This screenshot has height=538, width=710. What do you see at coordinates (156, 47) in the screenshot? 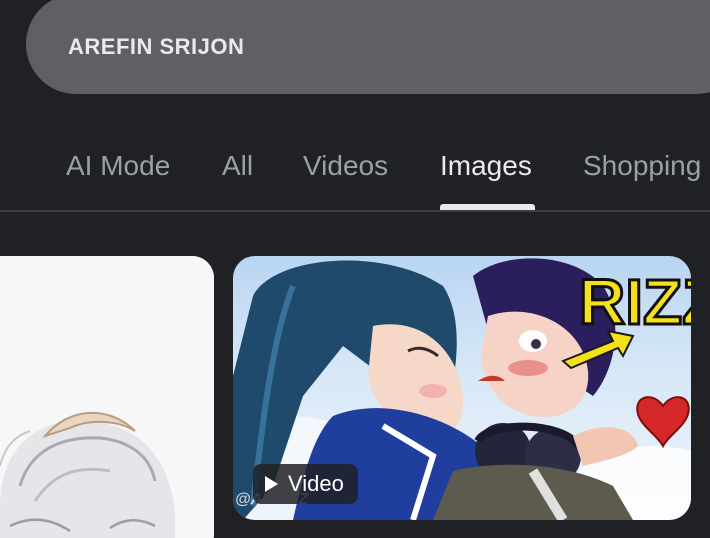
I see `search-query-text: AREFIN SRIJON` at bounding box center [156, 47].